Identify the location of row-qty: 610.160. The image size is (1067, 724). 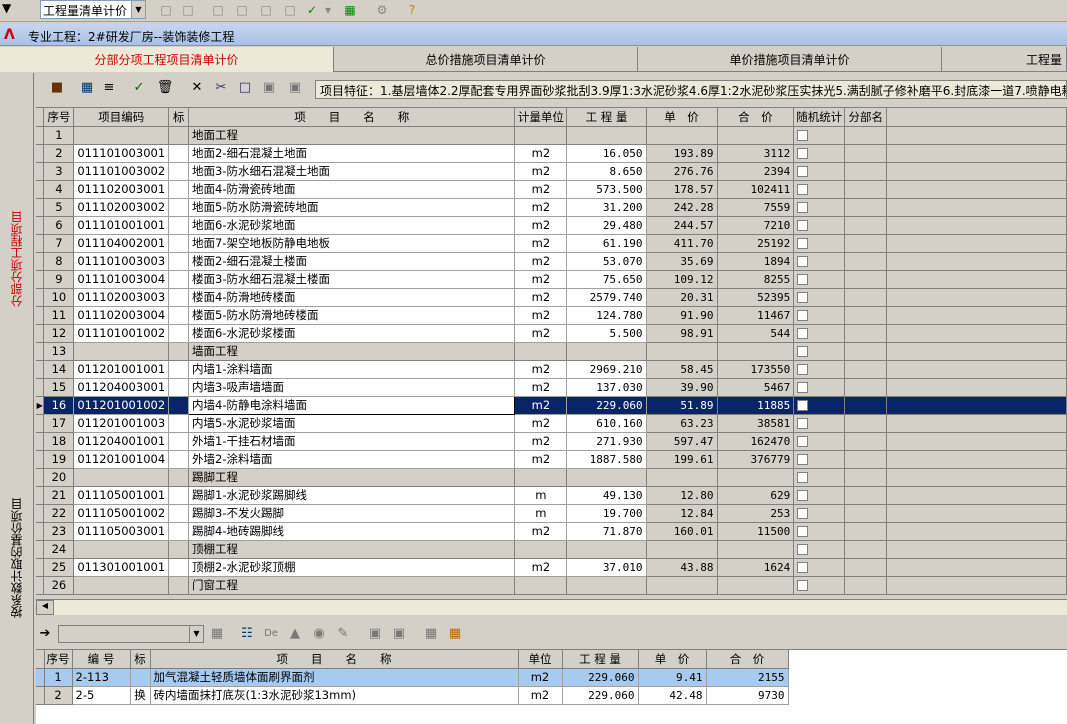
(606, 423).